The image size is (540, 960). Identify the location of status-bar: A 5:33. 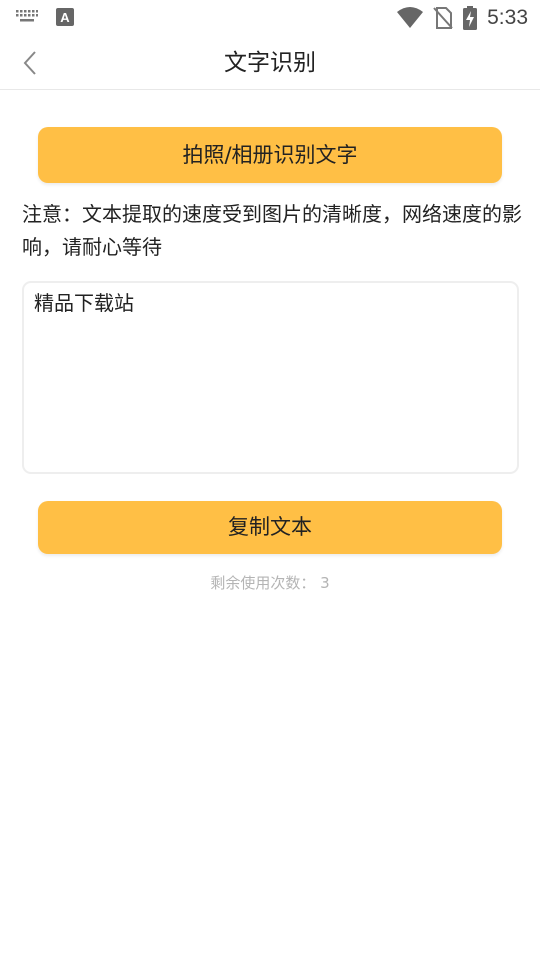
(270, 18).